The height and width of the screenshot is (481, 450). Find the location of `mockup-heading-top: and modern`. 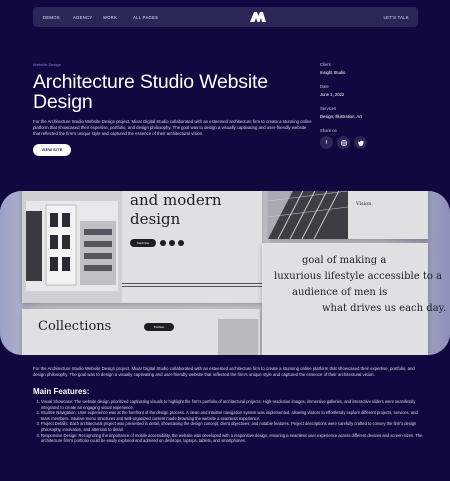

mockup-heading-top: and modern is located at coordinates (176, 200).